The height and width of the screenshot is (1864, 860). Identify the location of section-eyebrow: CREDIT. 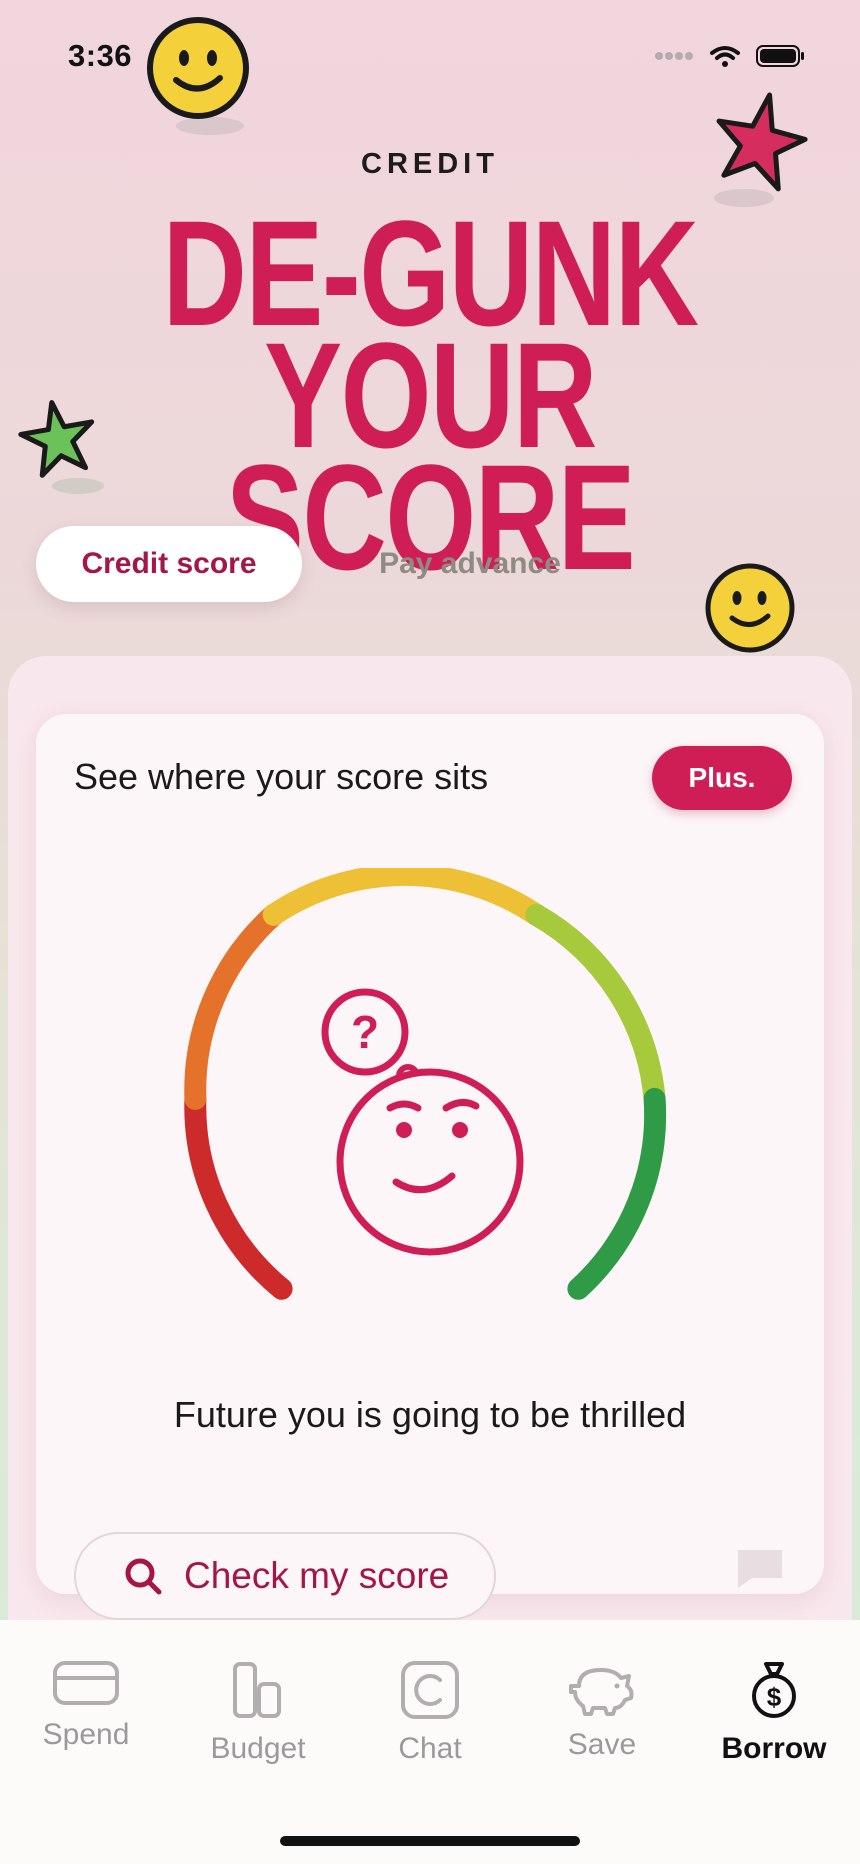
(430, 164).